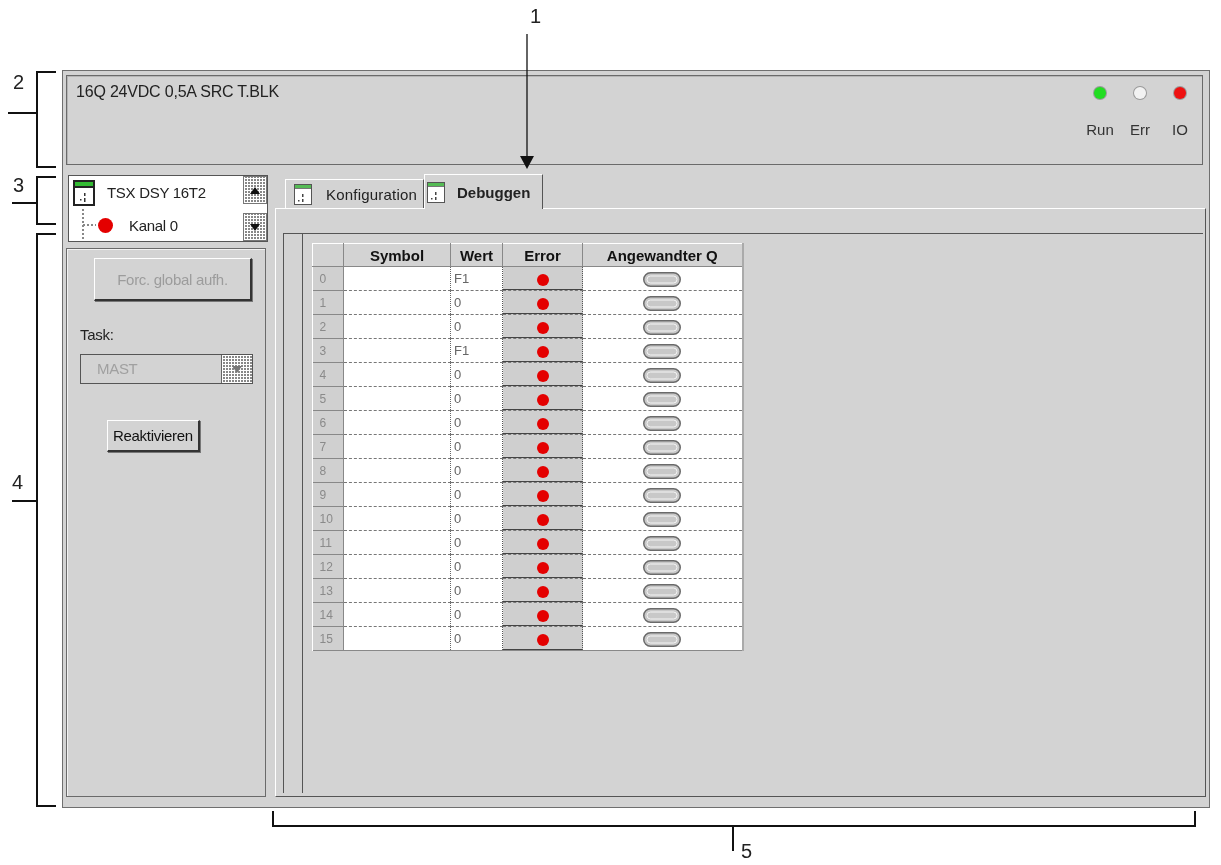 This screenshot has height=865, width=1221. I want to click on row-number: 4, so click(328, 374).